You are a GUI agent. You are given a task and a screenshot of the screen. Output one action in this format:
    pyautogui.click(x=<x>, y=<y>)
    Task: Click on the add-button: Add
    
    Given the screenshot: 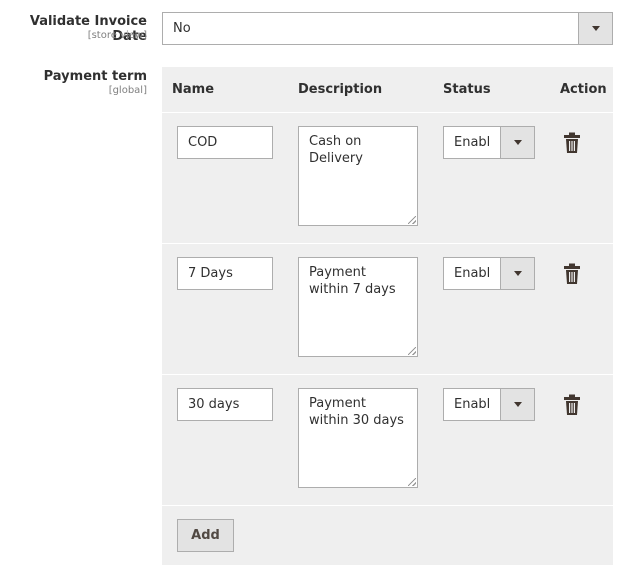 What is the action you would take?
    pyautogui.click(x=205, y=535)
    